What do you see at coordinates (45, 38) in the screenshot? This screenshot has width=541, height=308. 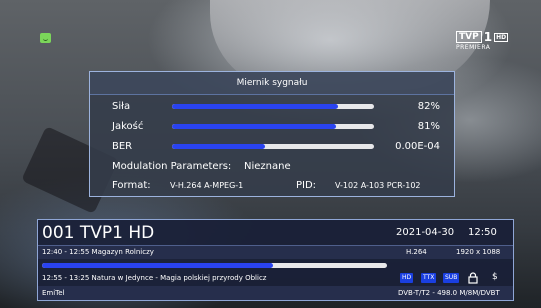 I see `channel-status-icon` at bounding box center [45, 38].